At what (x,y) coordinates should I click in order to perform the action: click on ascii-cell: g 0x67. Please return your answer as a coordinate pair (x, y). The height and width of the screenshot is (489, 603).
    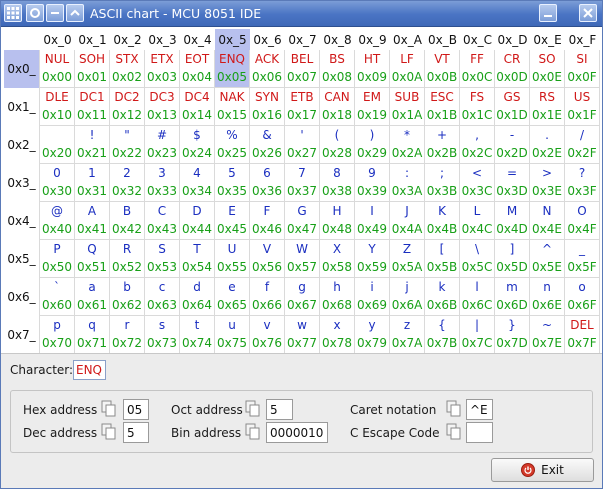
    Looking at the image, I should click on (302, 297).